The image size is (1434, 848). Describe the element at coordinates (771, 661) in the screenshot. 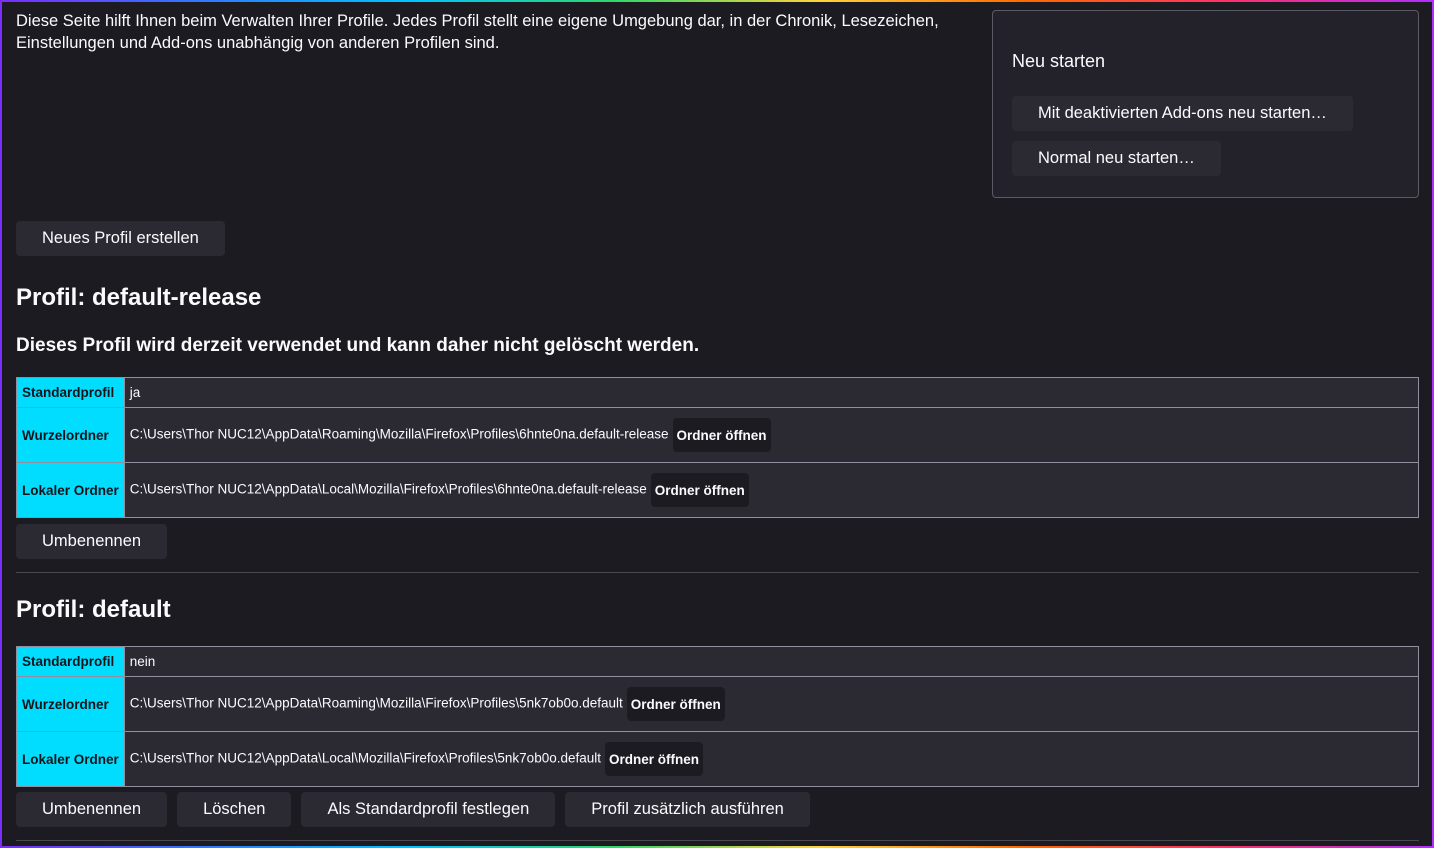

I see `default-profile-value: nein` at that location.